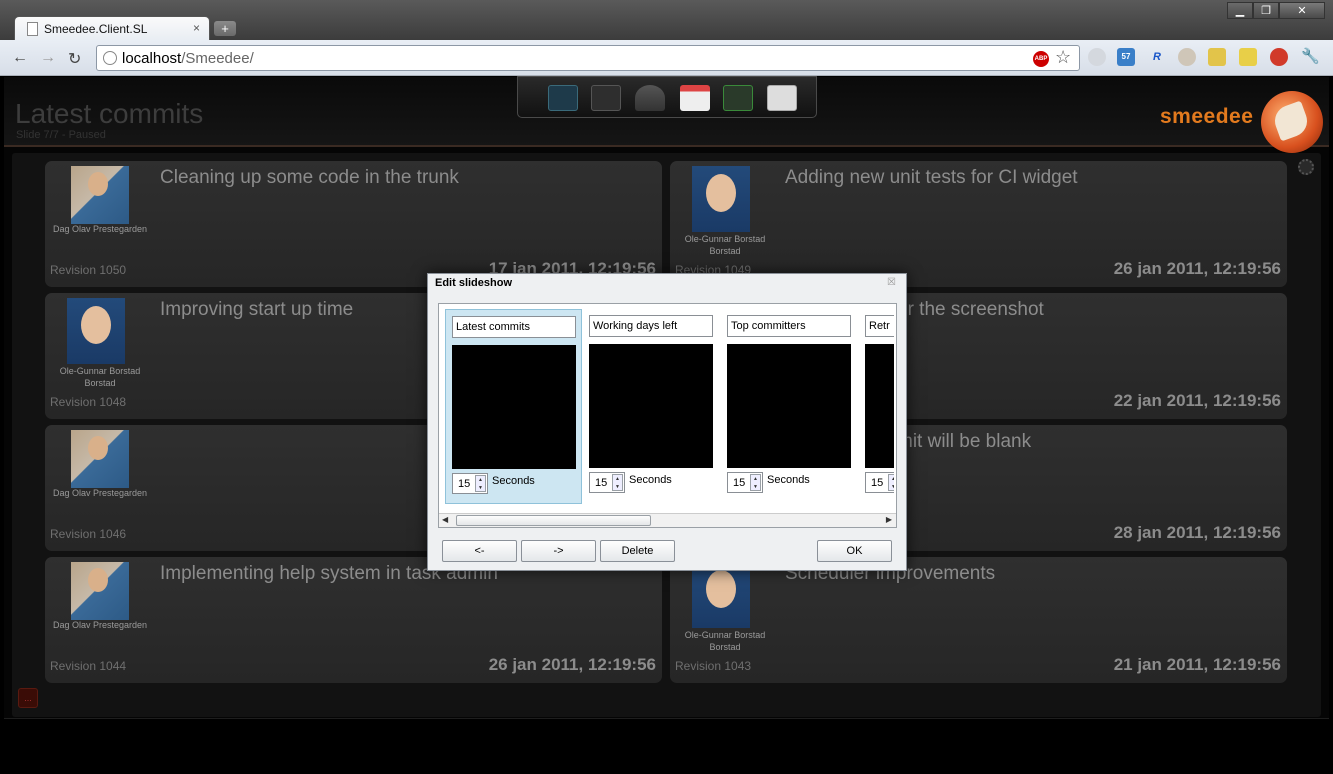  Describe the element at coordinates (1041, 59) in the screenshot. I see `adblock-icon: ABP` at that location.